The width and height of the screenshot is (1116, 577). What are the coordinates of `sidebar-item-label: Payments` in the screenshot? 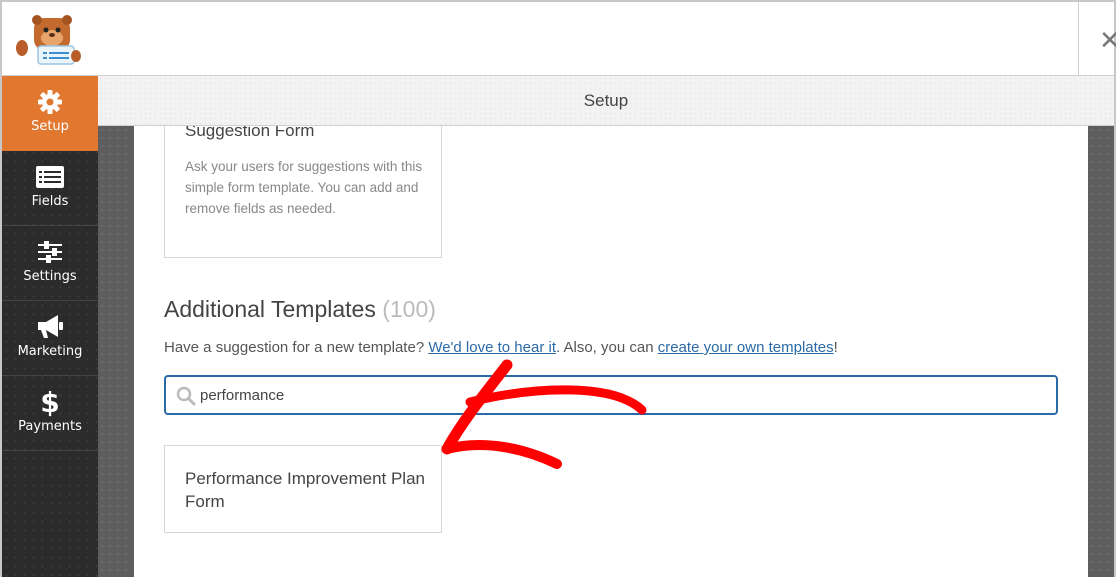 It's located at (50, 426).